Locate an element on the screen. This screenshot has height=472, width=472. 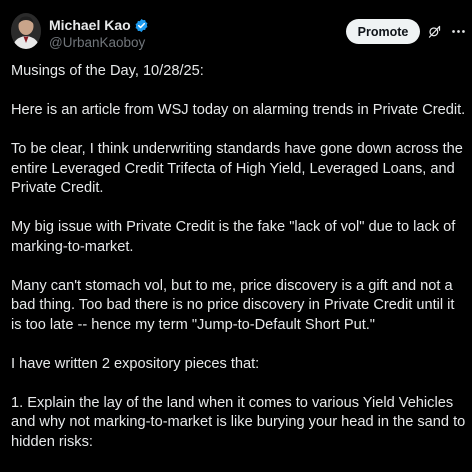
post-header: Michael Kao @UrbanKaoboy Promote is located at coordinates (236, 29).